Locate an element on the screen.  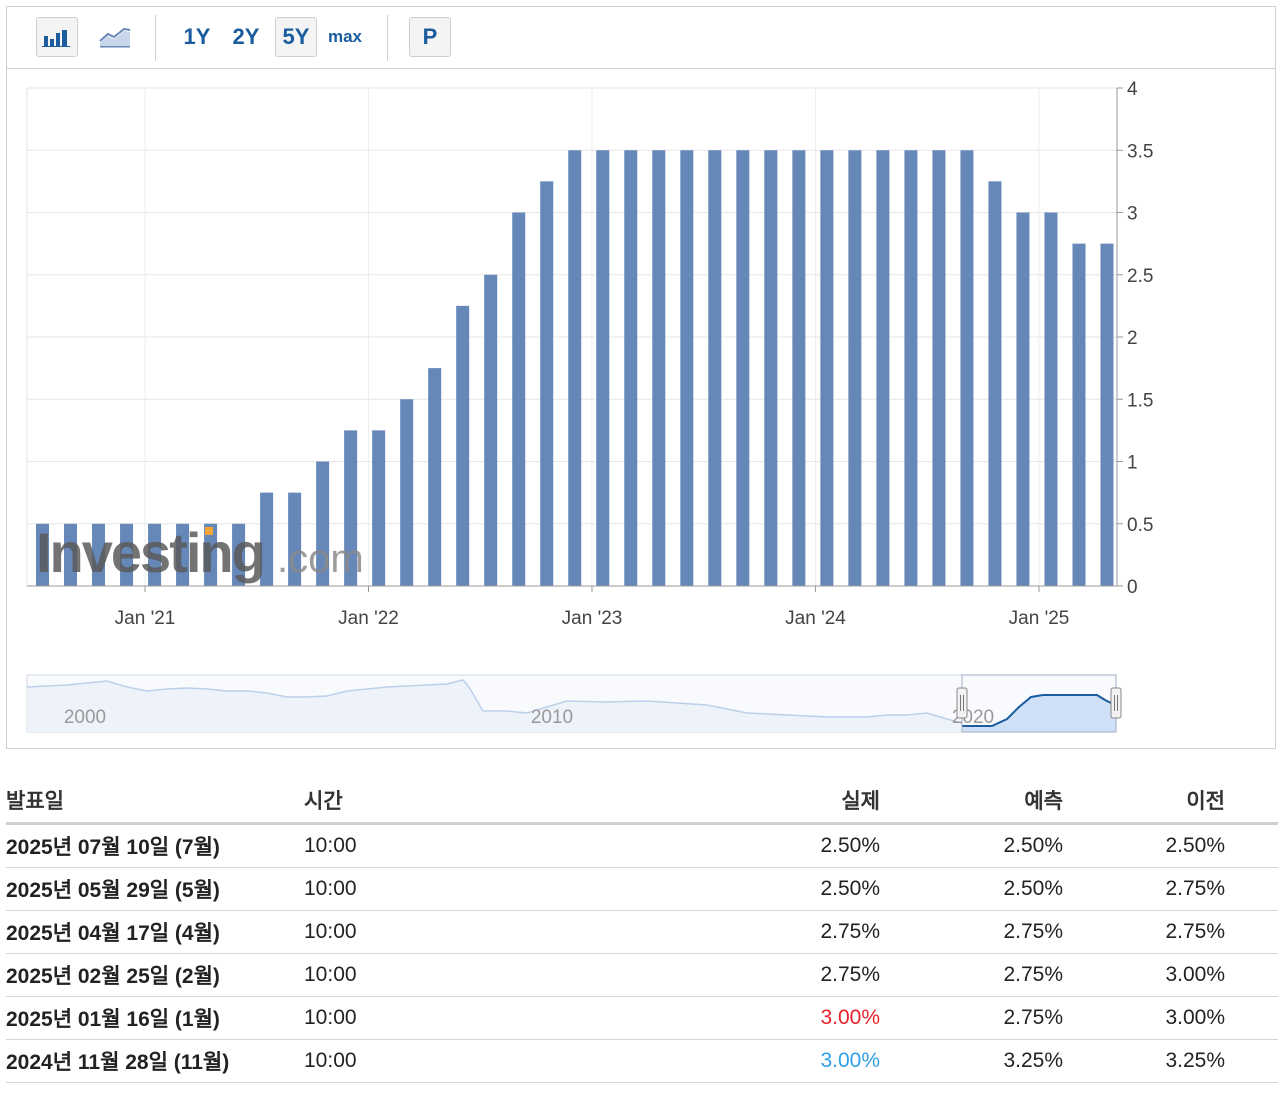
table-row: 2024년 11월 28일 (11월) 10:00 3.00% 3.25% 3.25% is located at coordinates (642, 1061).